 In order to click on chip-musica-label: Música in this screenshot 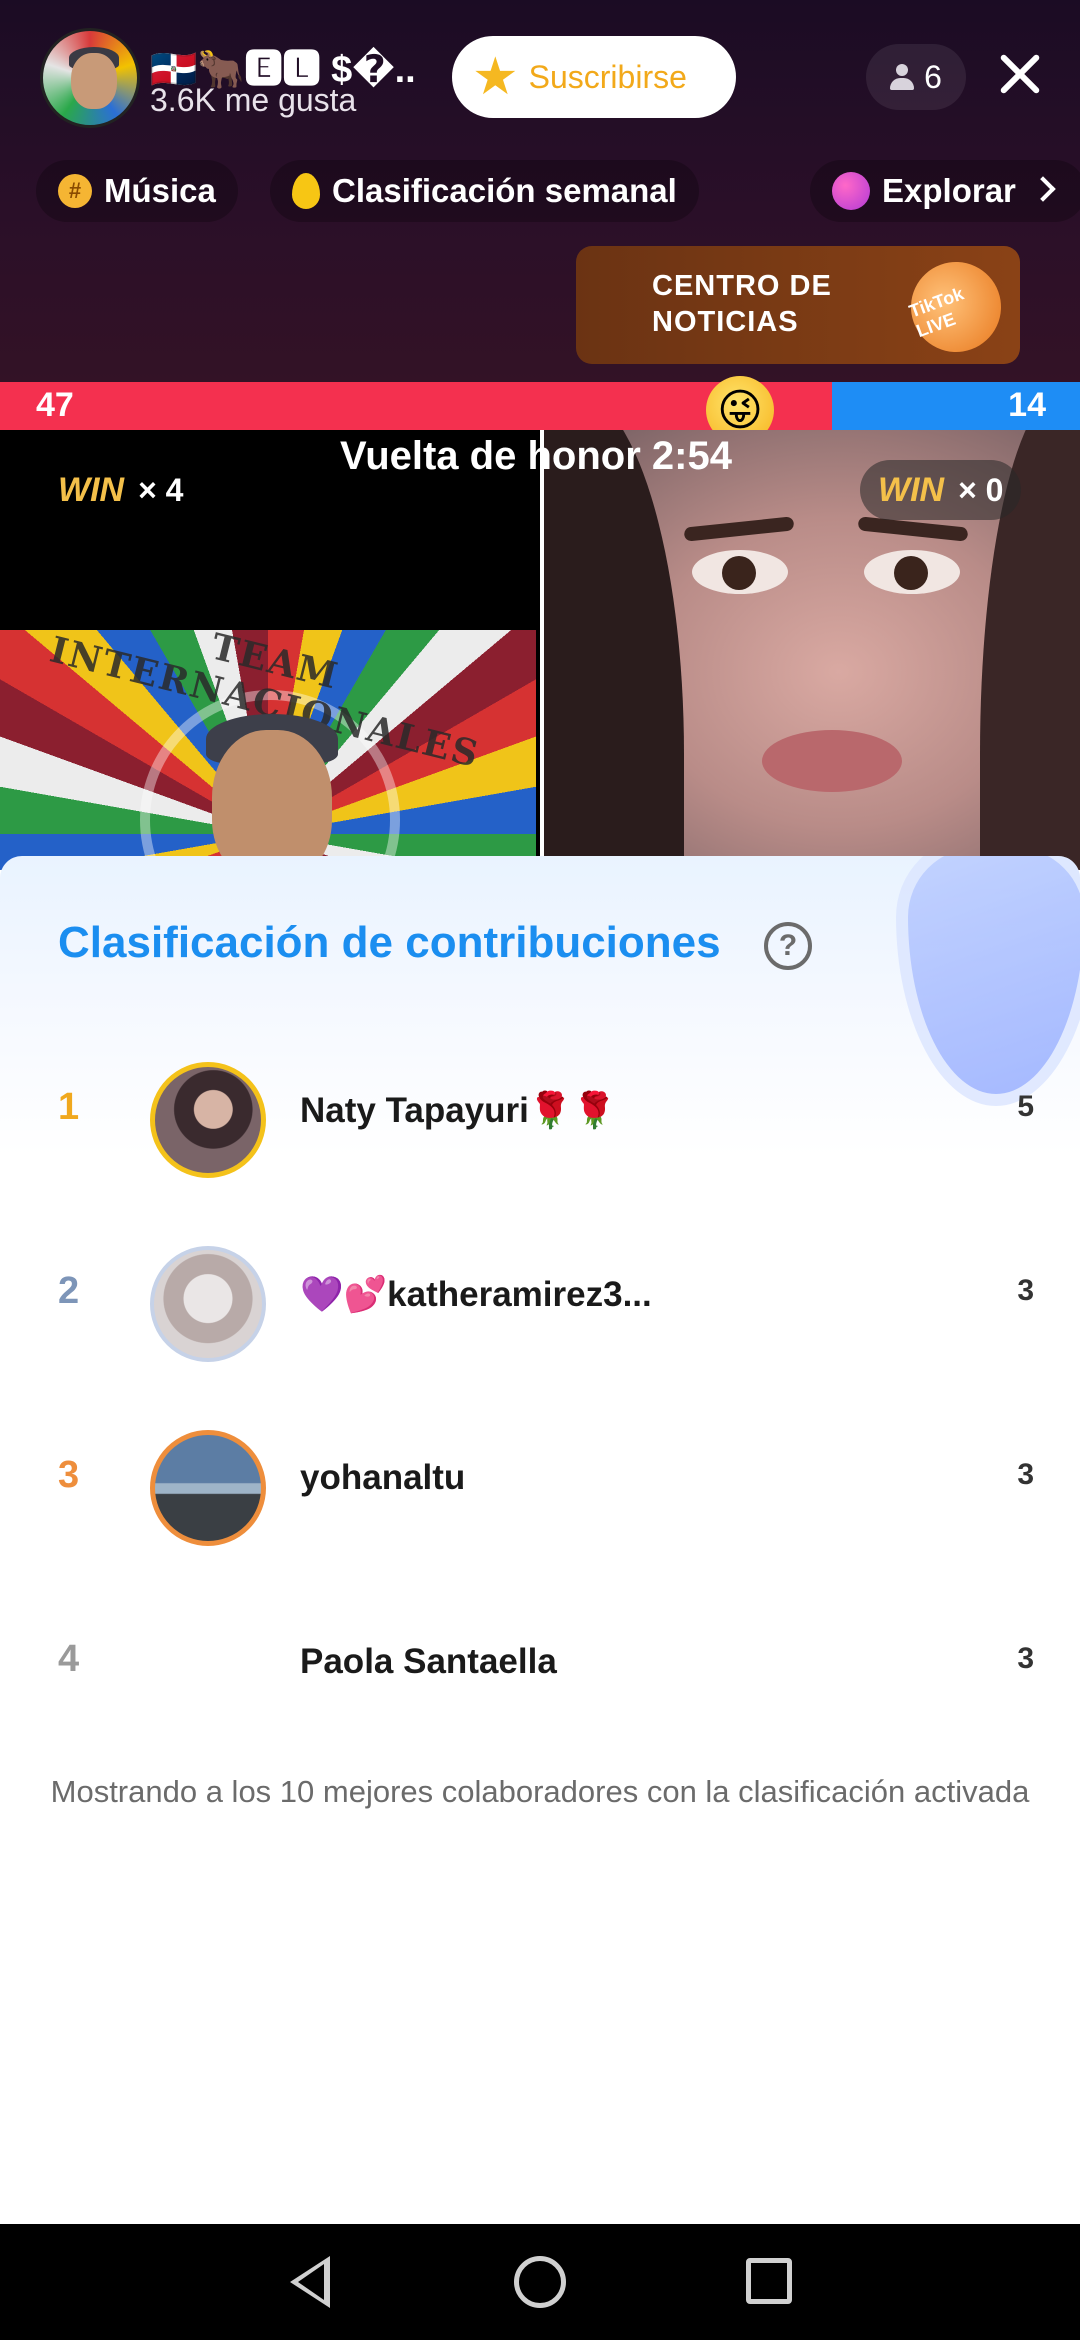, I will do `click(160, 190)`.